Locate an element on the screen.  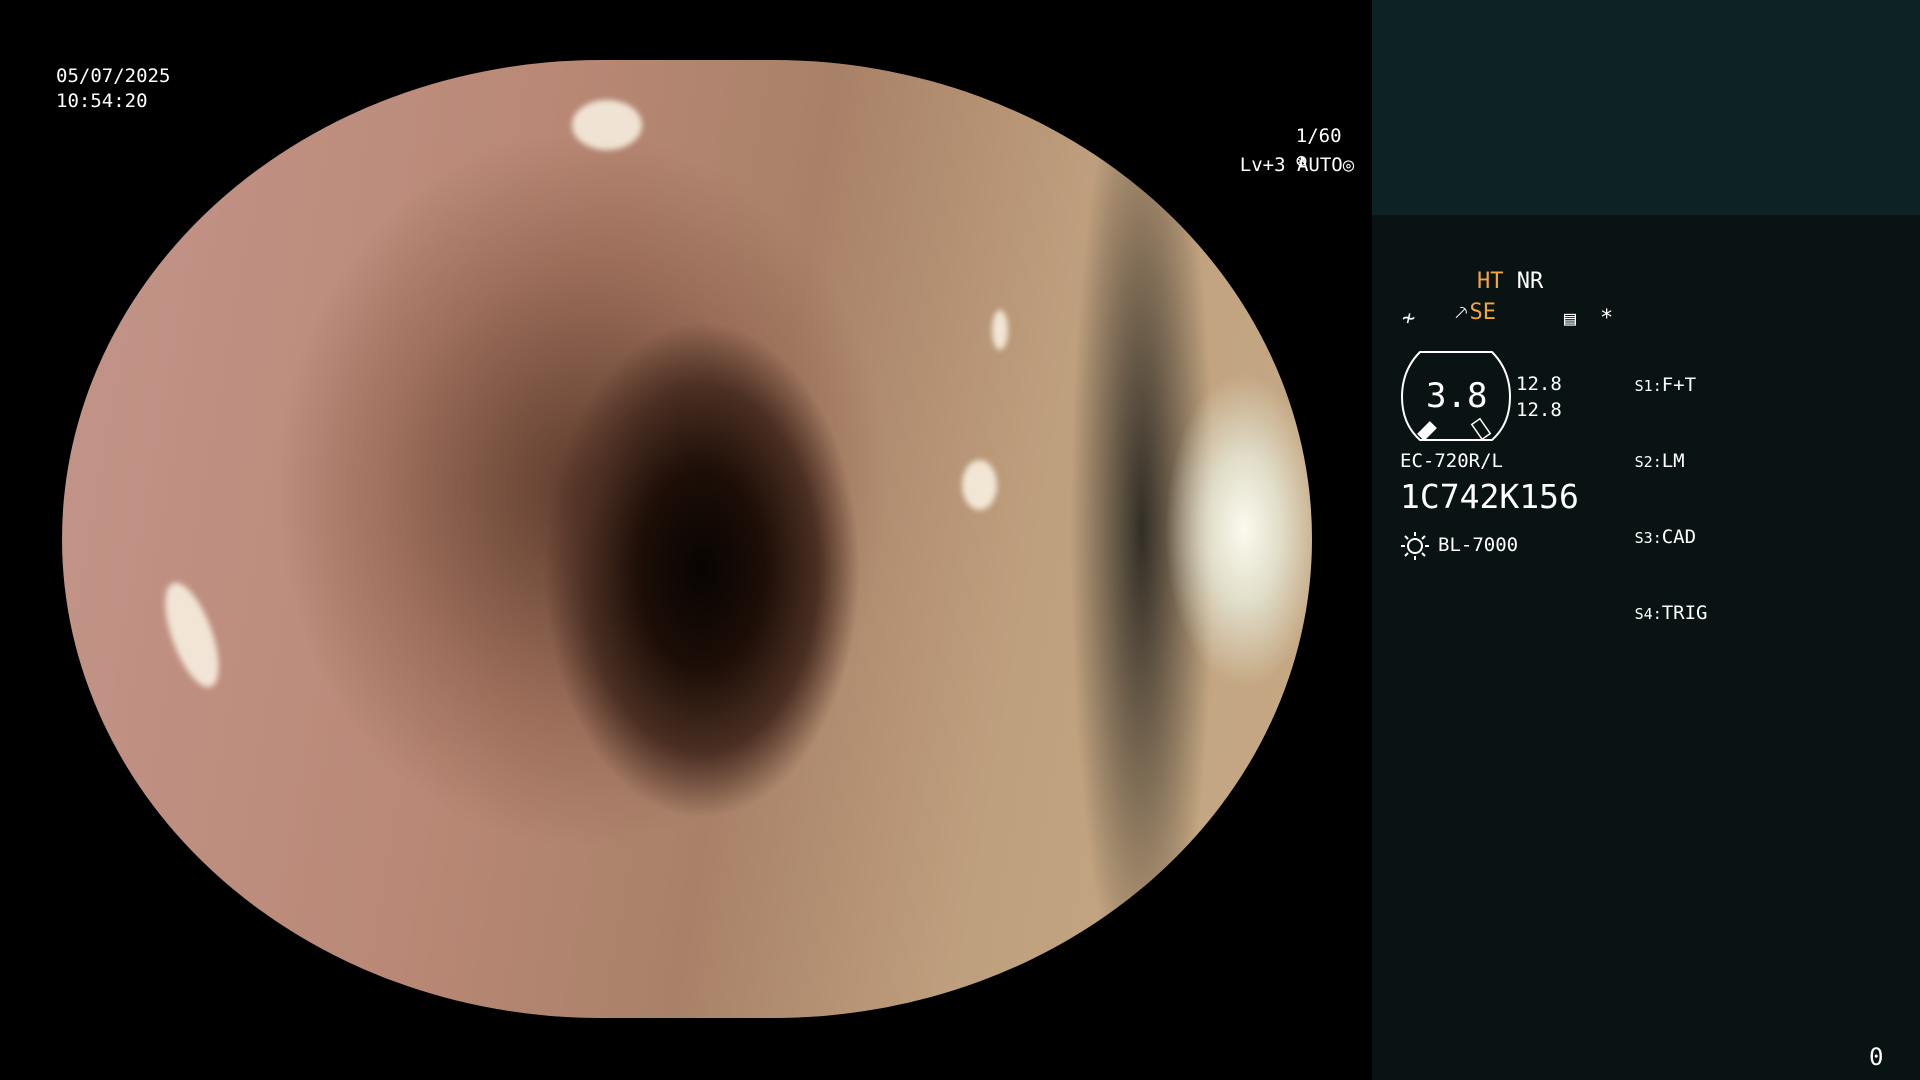
switch-value: CAD is located at coordinates (1679, 537).